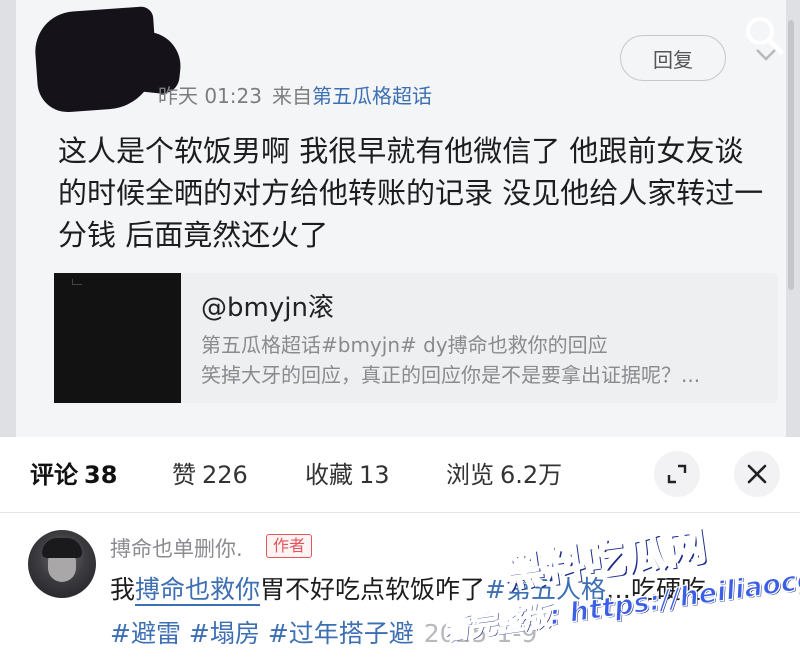 The image size is (800, 659). Describe the element at coordinates (224, 633) in the screenshot. I see `hashtag-link: #塌房` at that location.